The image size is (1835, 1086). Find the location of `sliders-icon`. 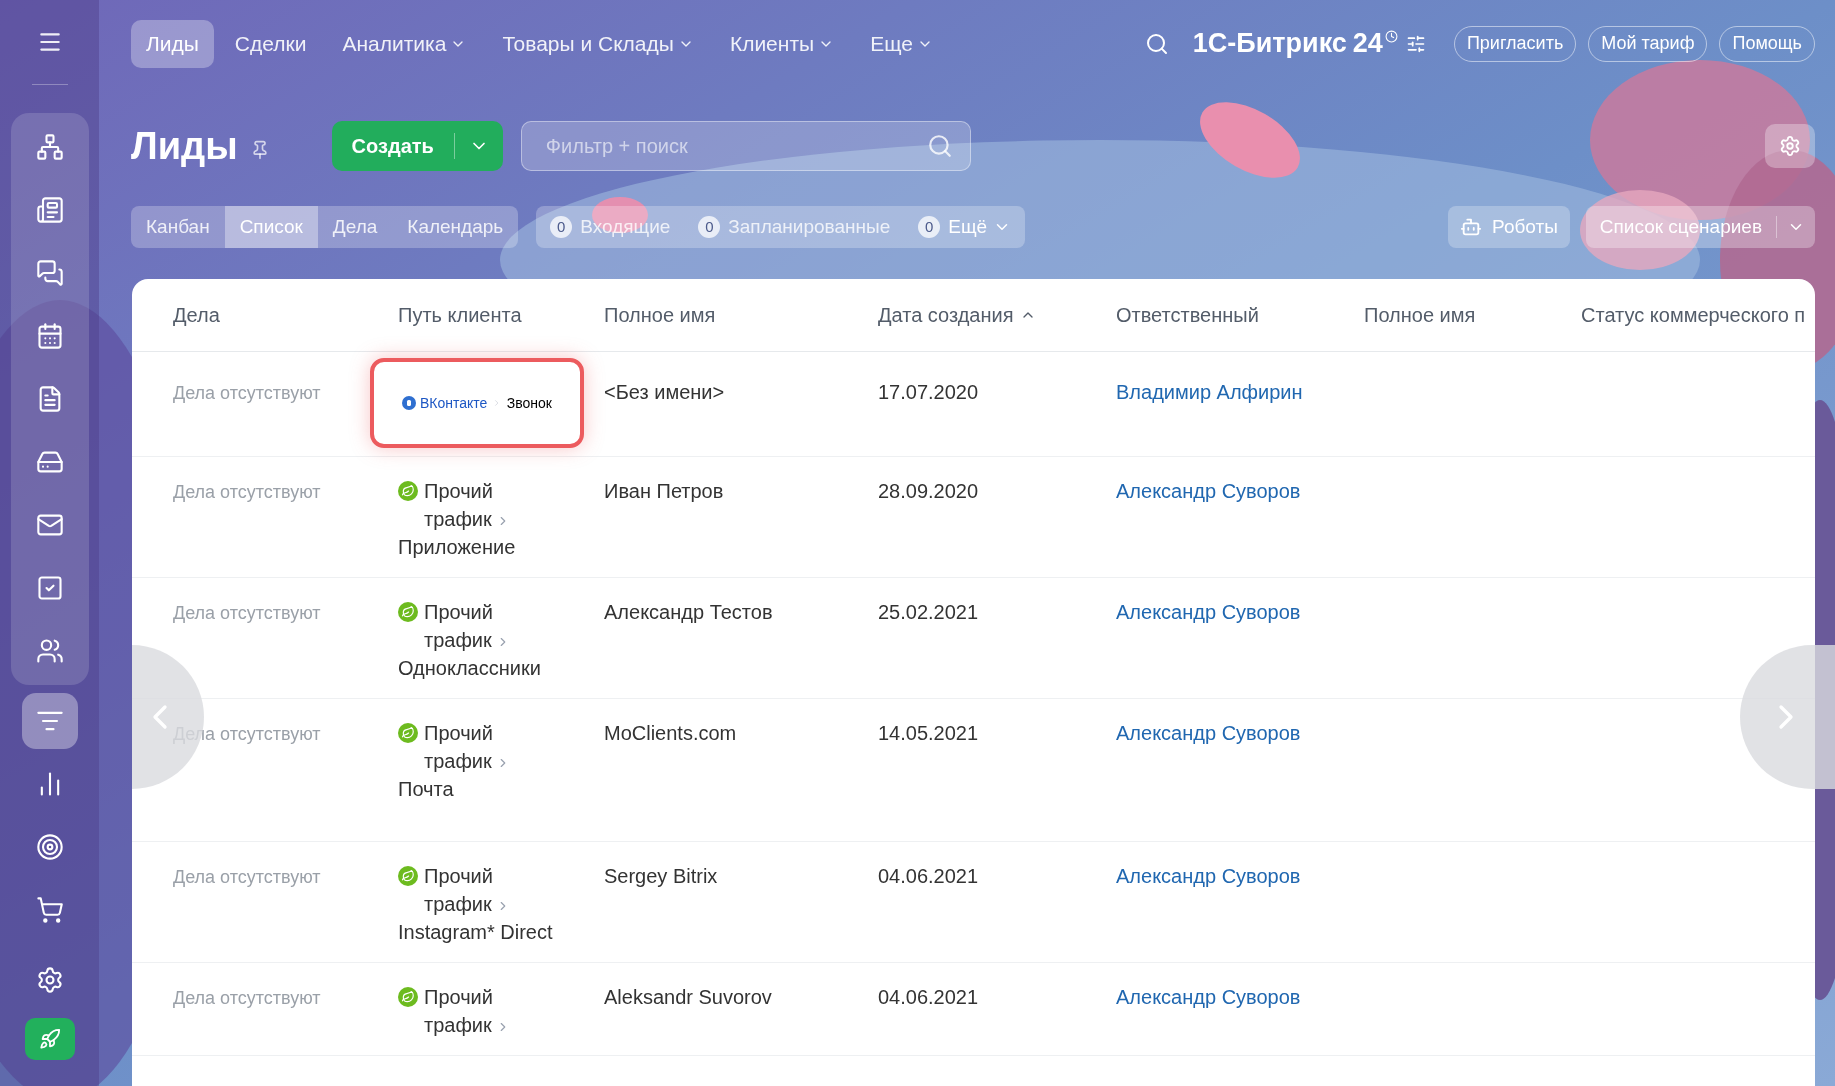

sliders-icon is located at coordinates (1415, 43).